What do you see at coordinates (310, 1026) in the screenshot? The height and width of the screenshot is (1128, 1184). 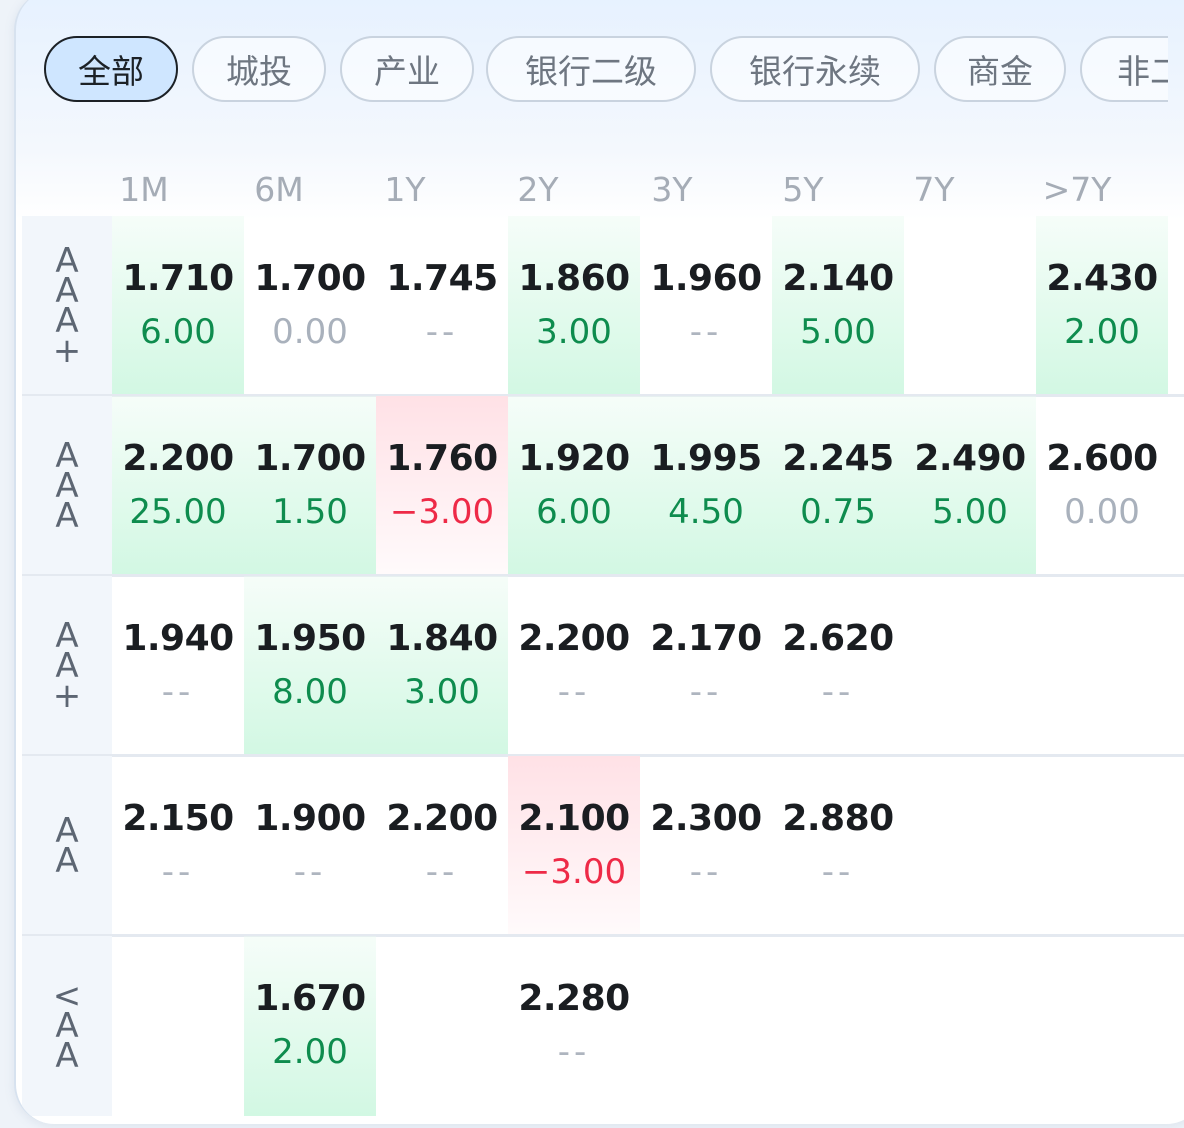 I see `yield-cell: 1.670 2.00` at bounding box center [310, 1026].